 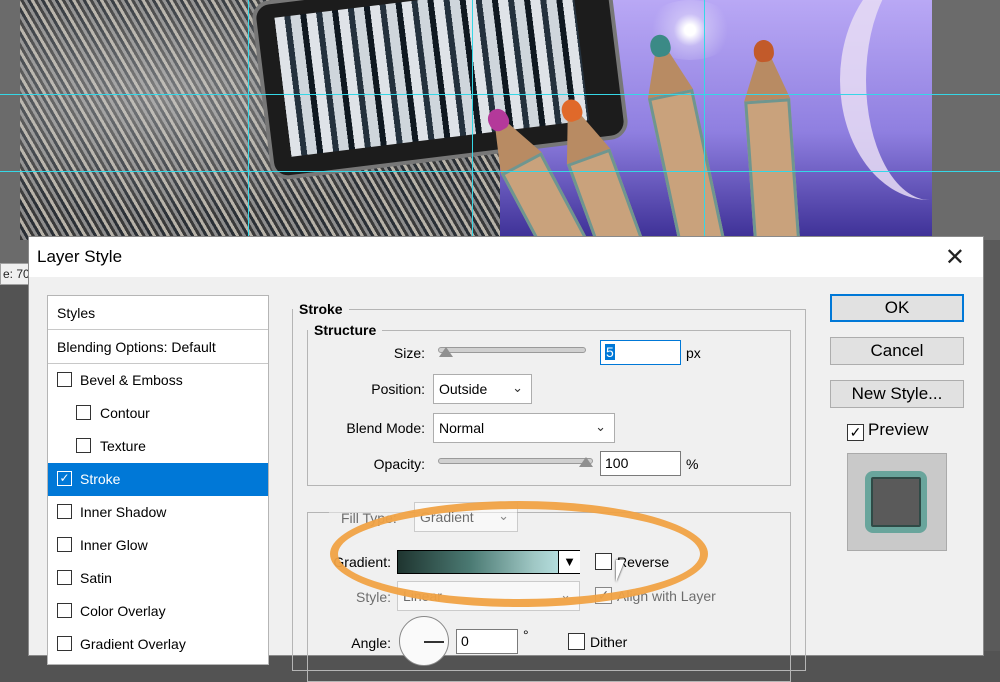 I want to click on style-item-label: Inner Shadow, so click(x=123, y=512).